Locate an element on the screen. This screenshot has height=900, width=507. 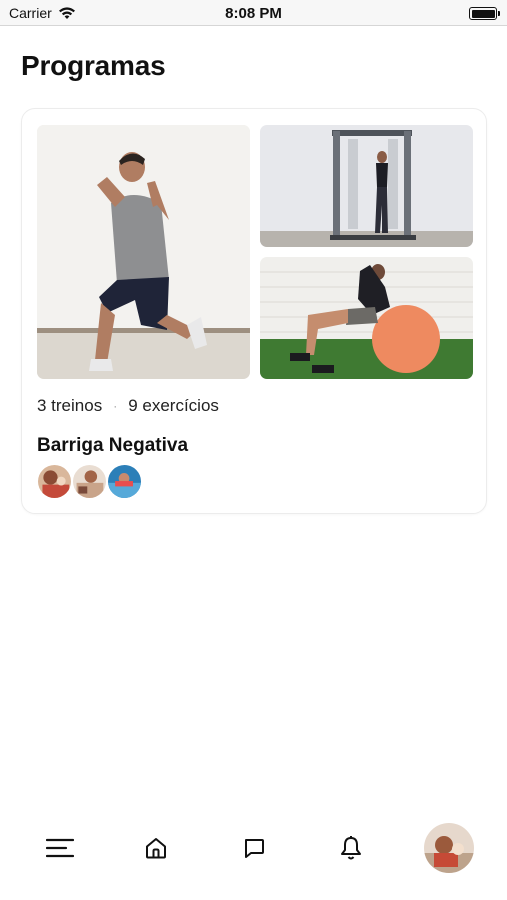
page-title: Programas is located at coordinates (93, 65).